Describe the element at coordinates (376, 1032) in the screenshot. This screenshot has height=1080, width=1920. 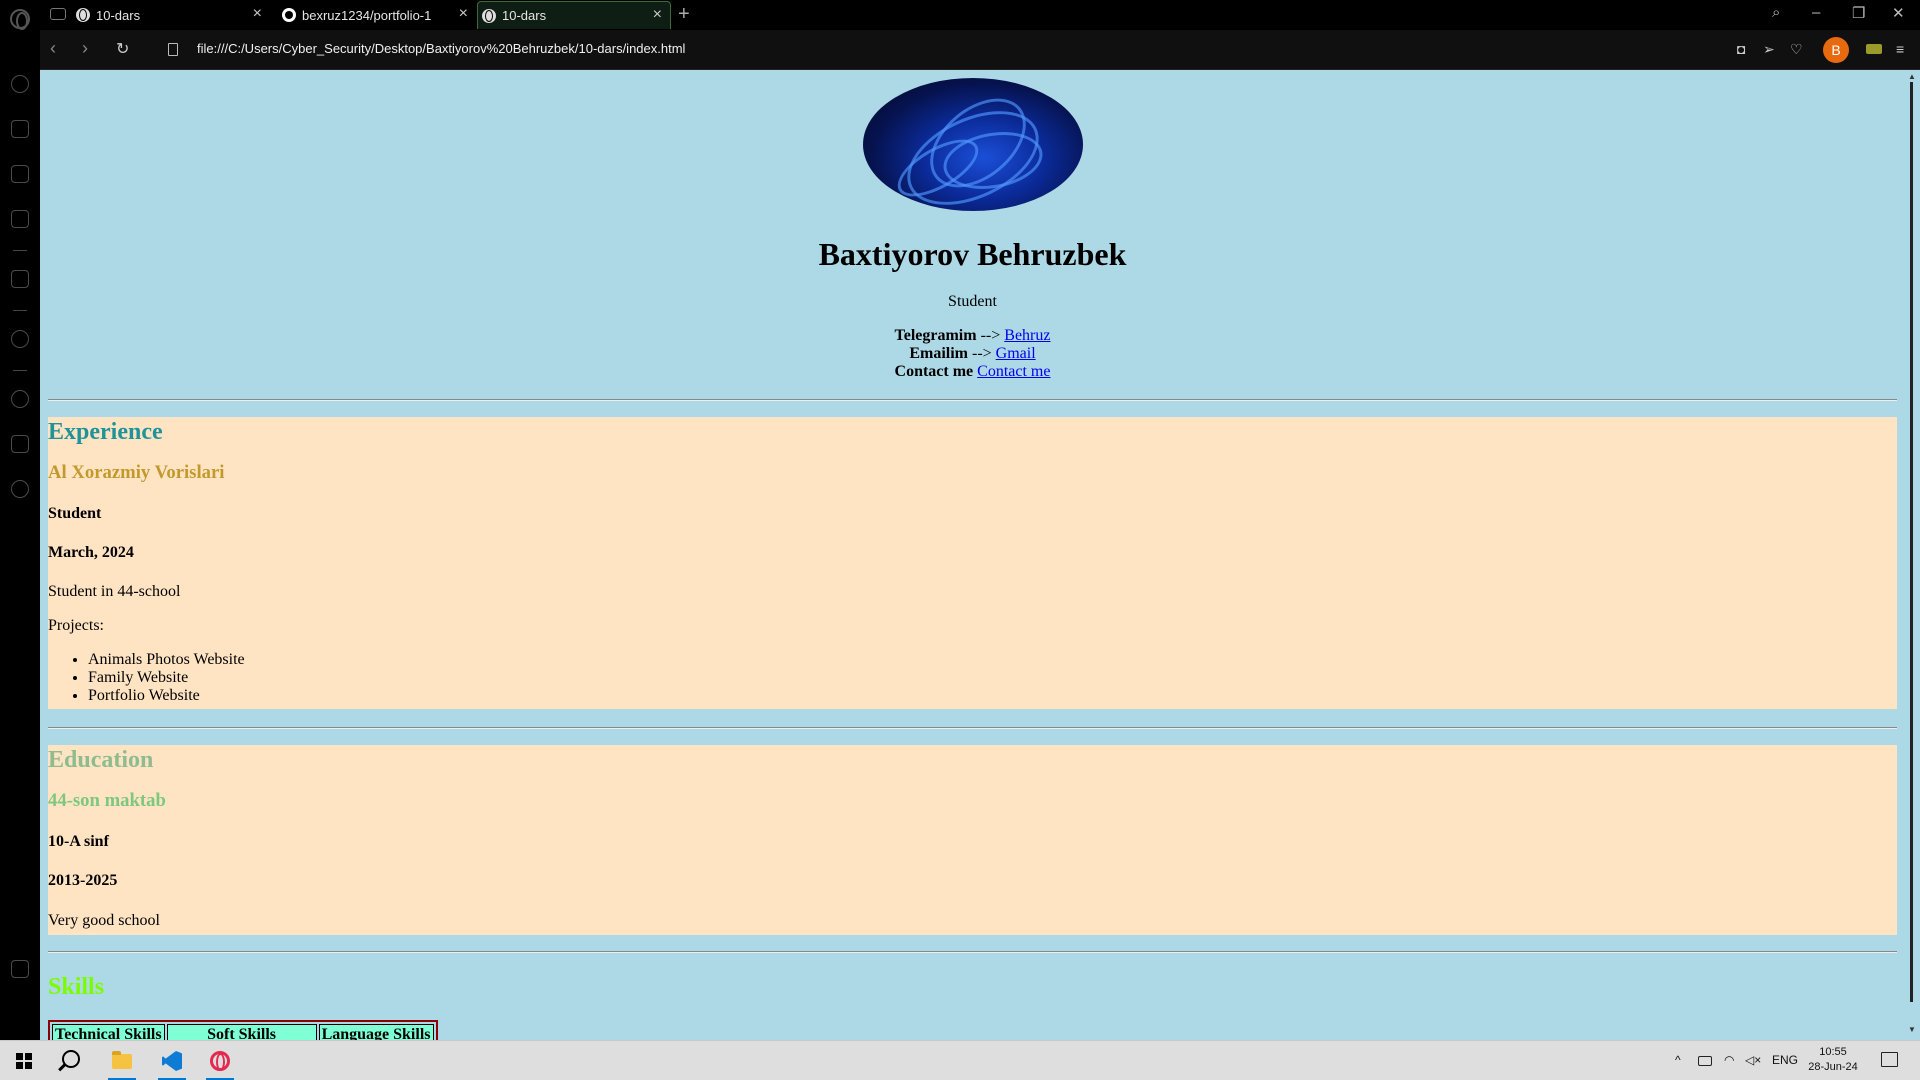
I see `table-header: Language Skills` at that location.